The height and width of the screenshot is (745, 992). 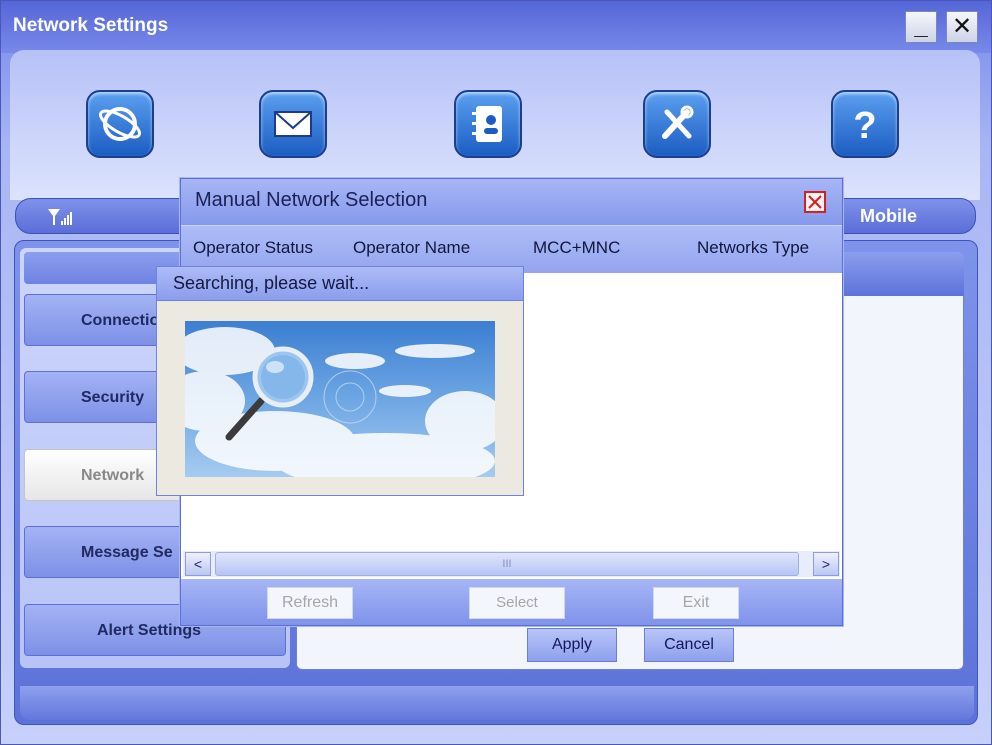 I want to click on message-icon, so click(x=293, y=124).